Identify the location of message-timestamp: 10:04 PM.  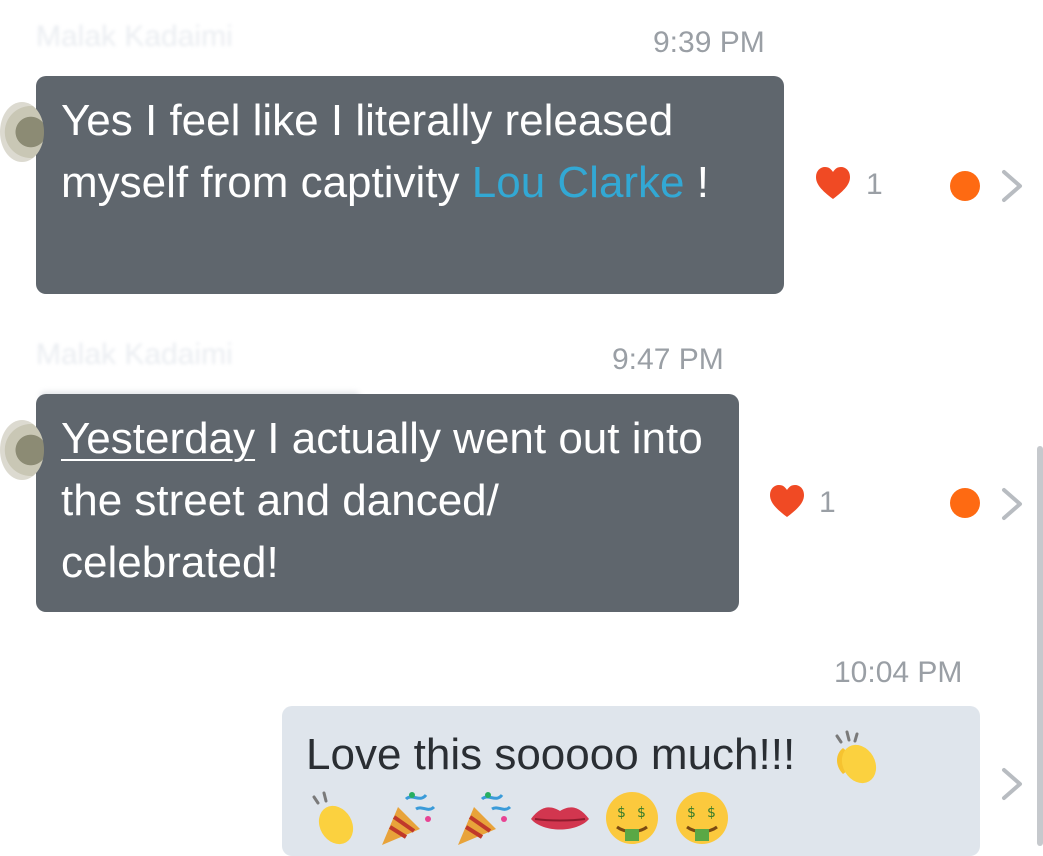
(898, 672).